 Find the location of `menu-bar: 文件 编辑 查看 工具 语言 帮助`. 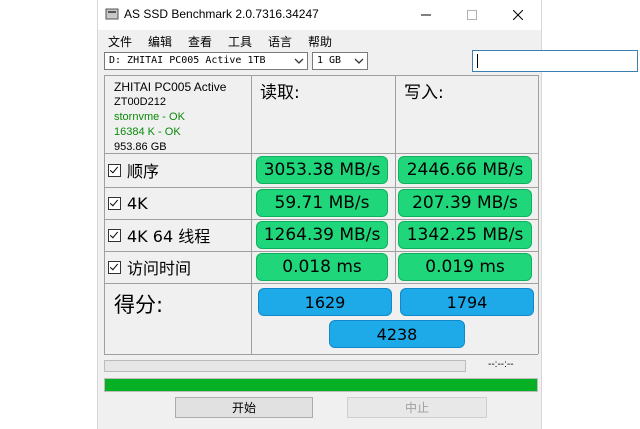

menu-bar: 文件 编辑 查看 工具 语言 帮助 is located at coordinates (319, 40).